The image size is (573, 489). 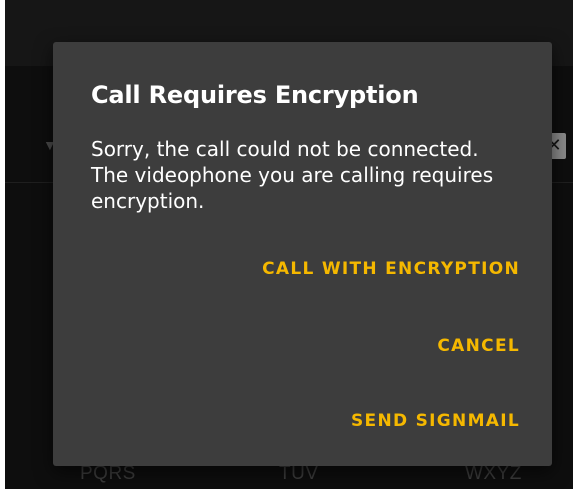 What do you see at coordinates (435, 421) in the screenshot?
I see `send-signmail-button: SEND SIGNMAIL` at bounding box center [435, 421].